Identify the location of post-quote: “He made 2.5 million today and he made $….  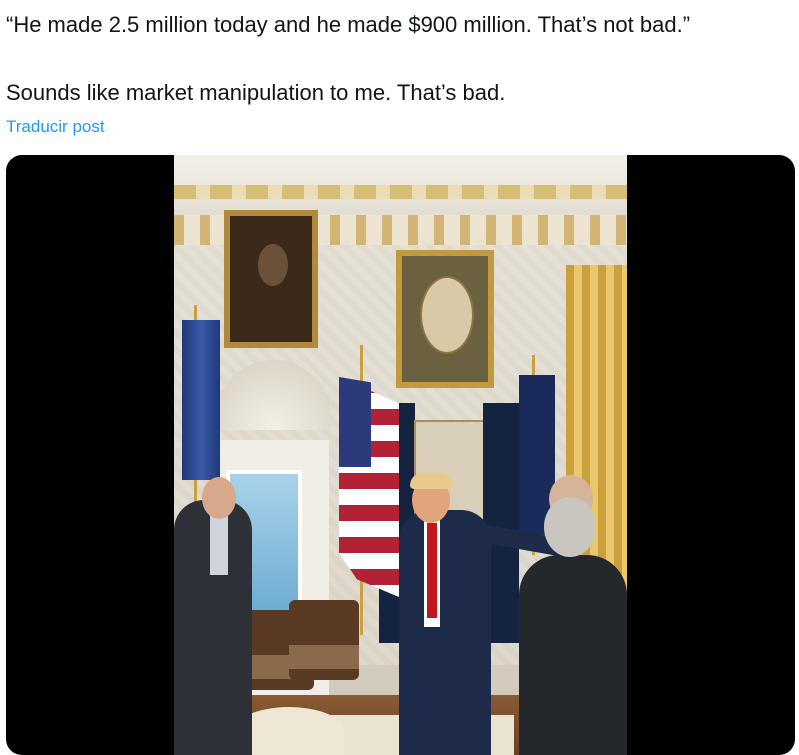
(348, 24).